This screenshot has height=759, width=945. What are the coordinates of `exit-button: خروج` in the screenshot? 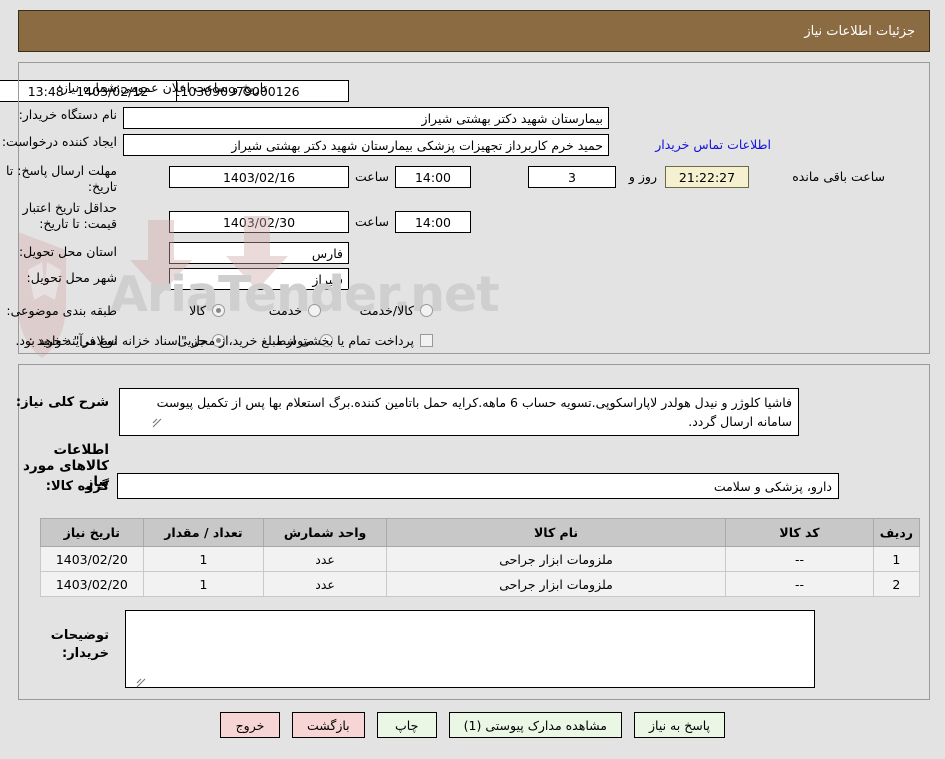 It's located at (249, 725).